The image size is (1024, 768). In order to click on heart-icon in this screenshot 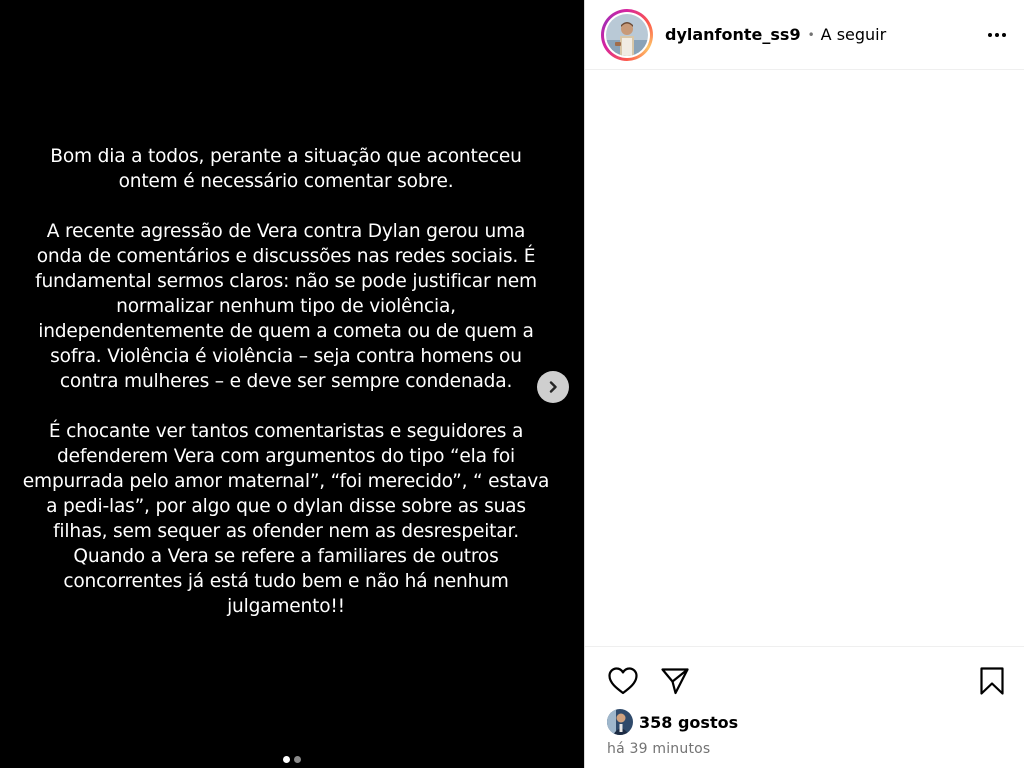, I will do `click(623, 681)`.